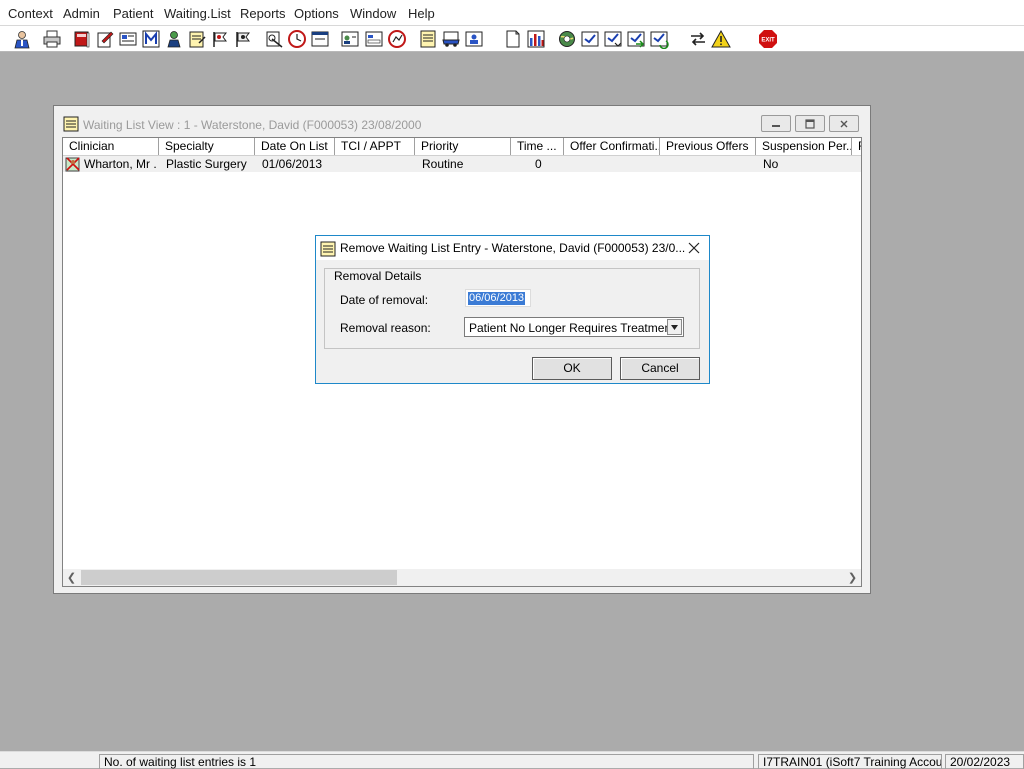 The height and width of the screenshot is (769, 1024). I want to click on scroll-thumb, so click(239, 577).